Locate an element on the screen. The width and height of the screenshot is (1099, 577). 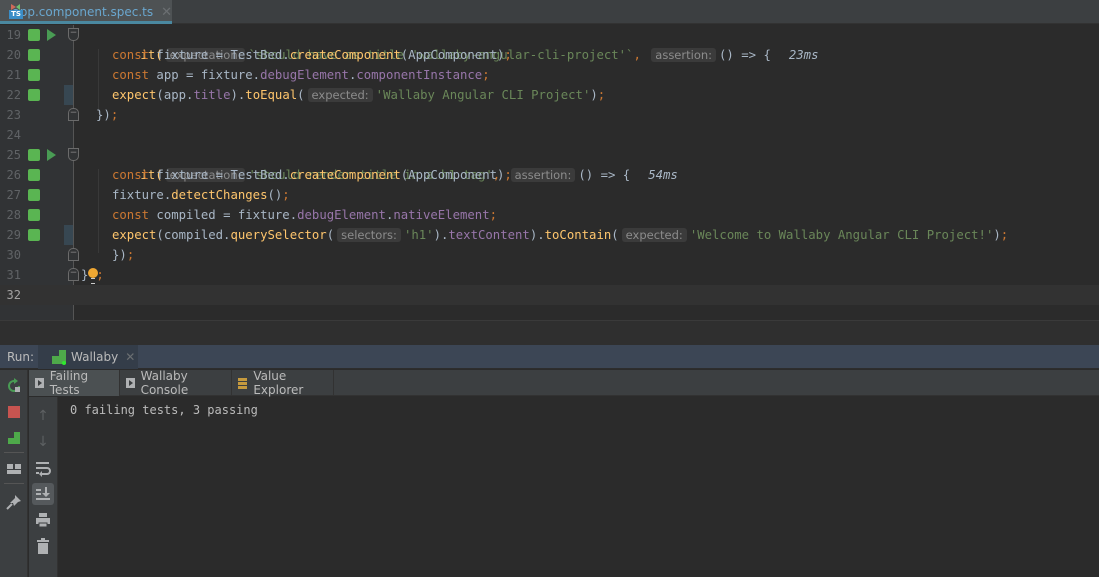
line-number: 29 is located at coordinates (13, 235).